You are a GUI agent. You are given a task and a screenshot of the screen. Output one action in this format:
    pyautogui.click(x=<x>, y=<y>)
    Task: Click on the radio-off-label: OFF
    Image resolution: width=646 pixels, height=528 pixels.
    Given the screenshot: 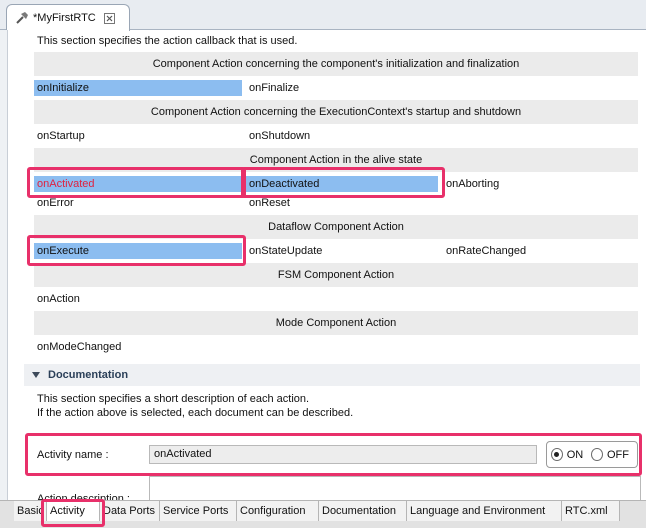 What is the action you would take?
    pyautogui.click(x=618, y=454)
    